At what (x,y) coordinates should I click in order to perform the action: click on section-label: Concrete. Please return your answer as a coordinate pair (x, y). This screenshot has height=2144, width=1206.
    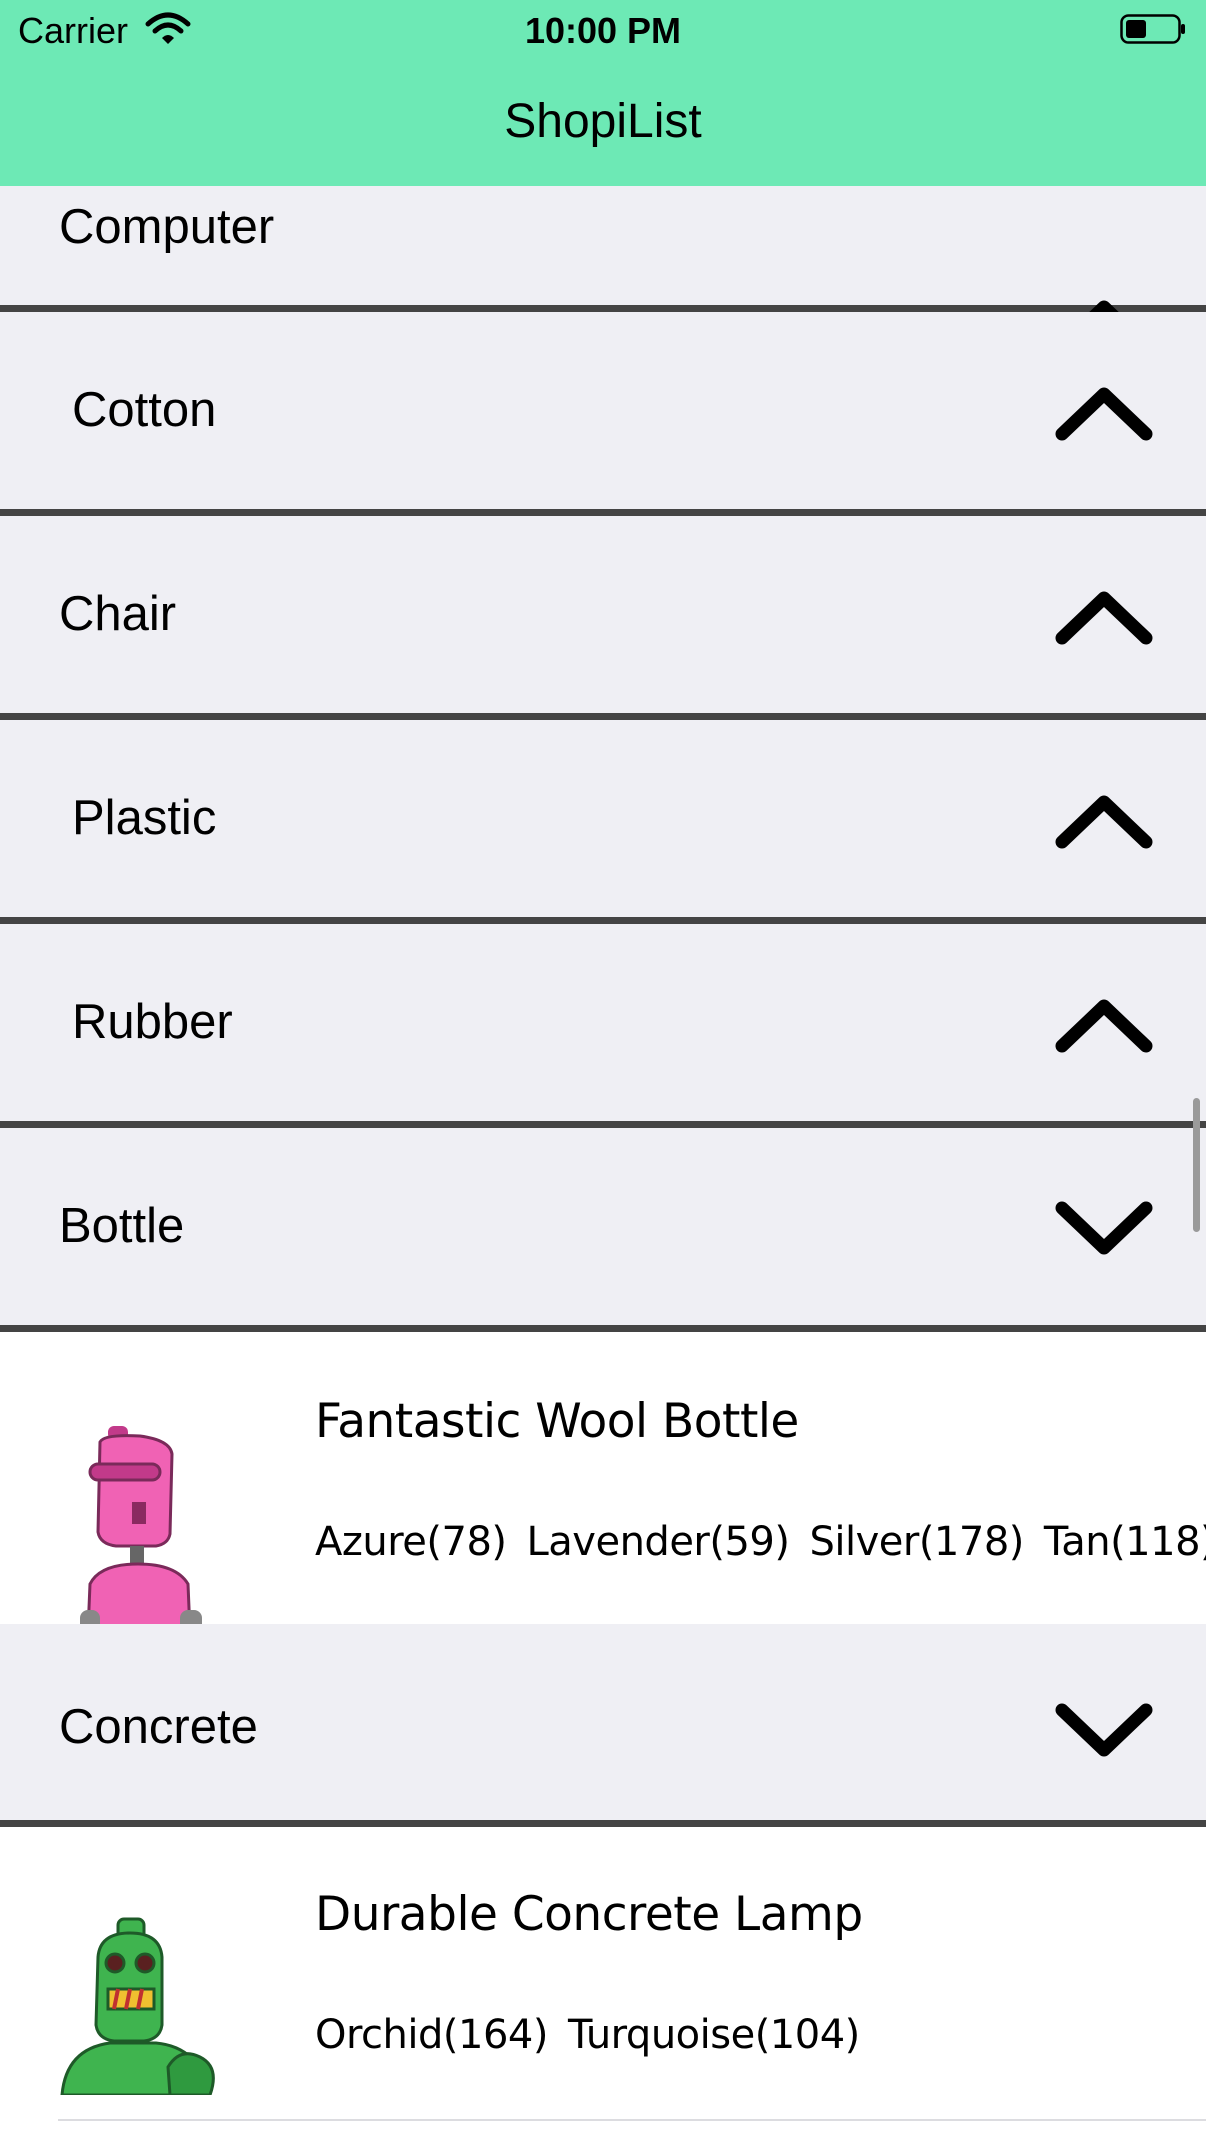
    Looking at the image, I should click on (158, 1727).